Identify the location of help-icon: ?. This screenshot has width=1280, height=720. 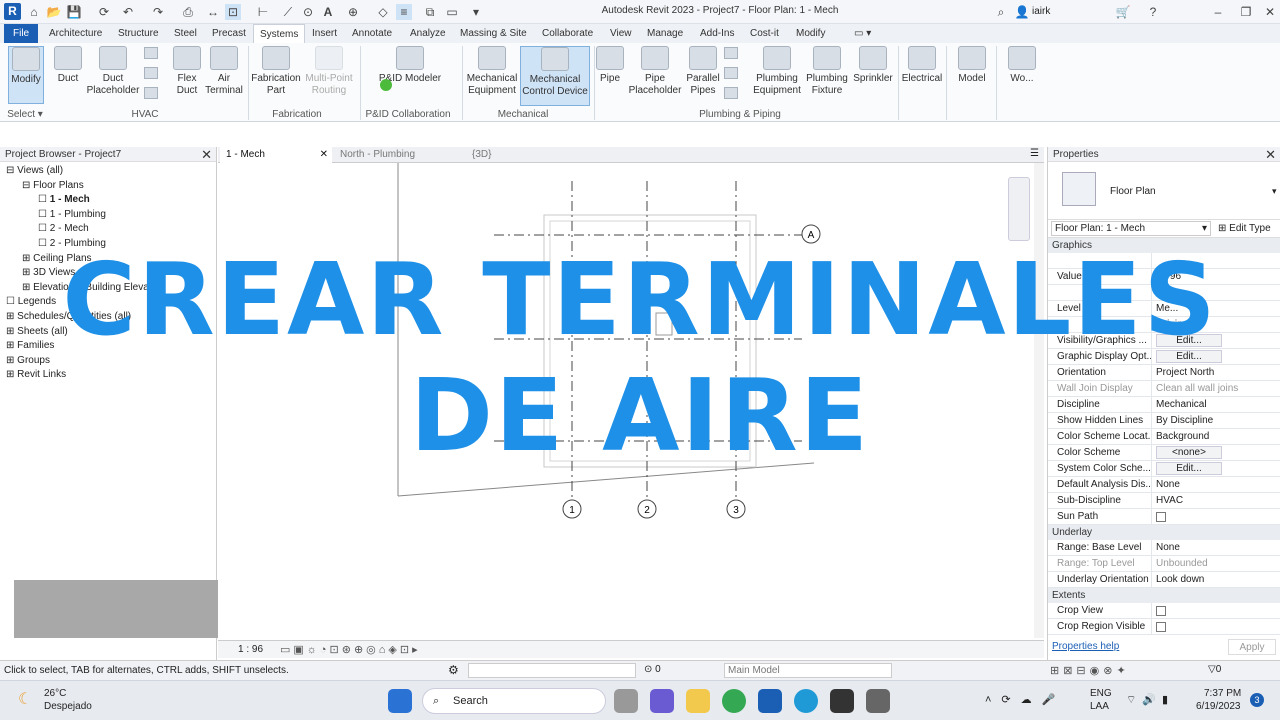
(1153, 12).